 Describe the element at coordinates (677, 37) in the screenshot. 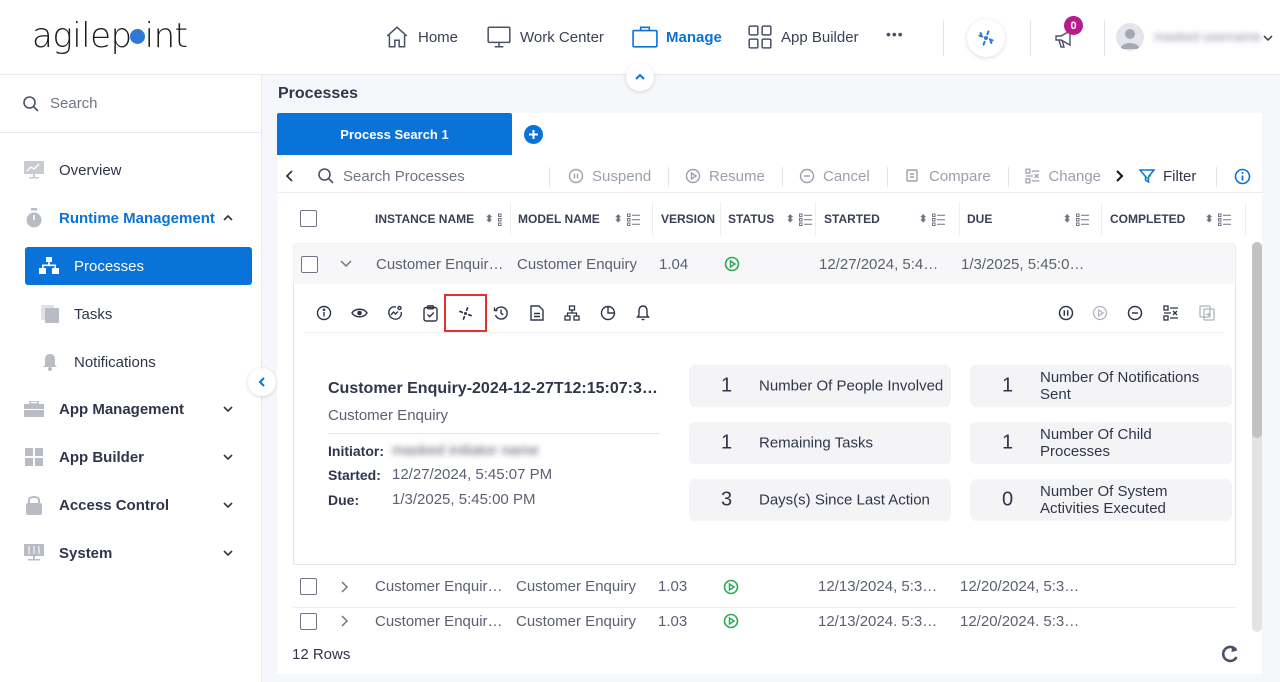

I see `nav-manage: Manage` at that location.